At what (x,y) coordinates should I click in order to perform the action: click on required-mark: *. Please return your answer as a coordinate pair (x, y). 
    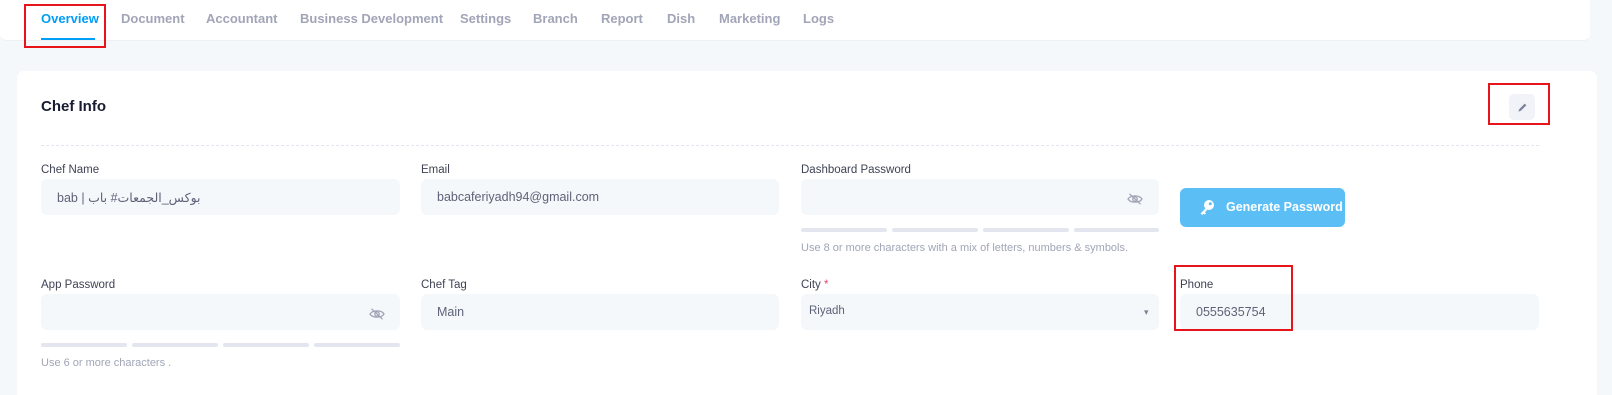
    Looking at the image, I should click on (826, 285).